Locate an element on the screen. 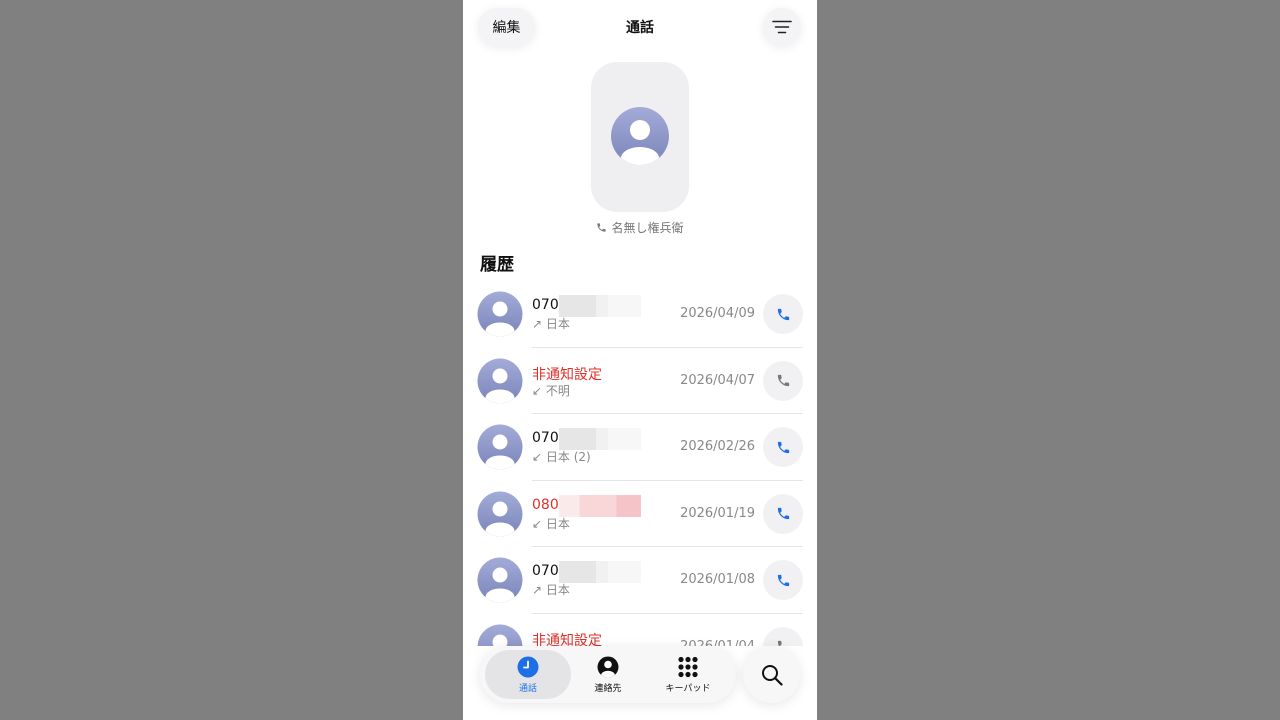  filter-button is located at coordinates (782, 27).